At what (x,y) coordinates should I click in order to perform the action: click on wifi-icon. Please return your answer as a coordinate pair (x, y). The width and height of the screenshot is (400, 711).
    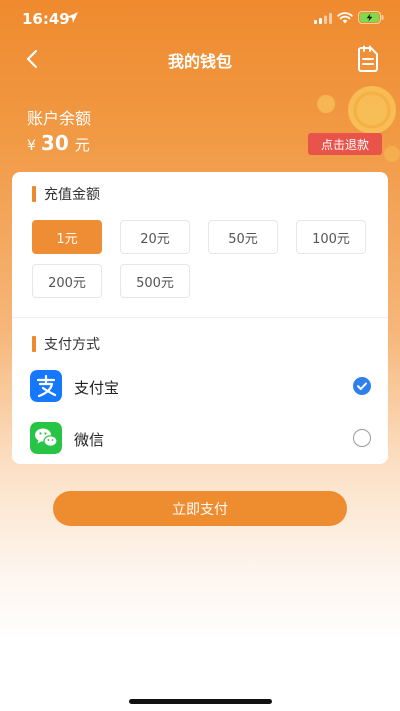
    Looking at the image, I should click on (345, 18).